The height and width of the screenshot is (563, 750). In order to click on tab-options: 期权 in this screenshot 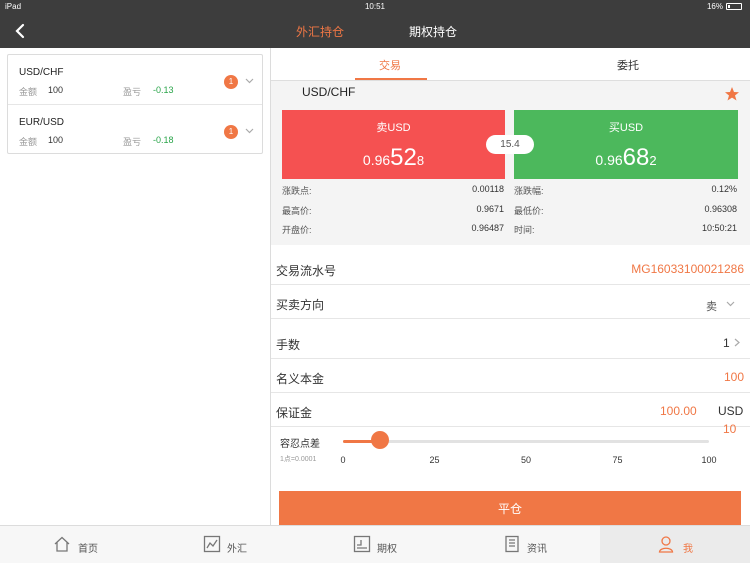, I will do `click(375, 544)`.